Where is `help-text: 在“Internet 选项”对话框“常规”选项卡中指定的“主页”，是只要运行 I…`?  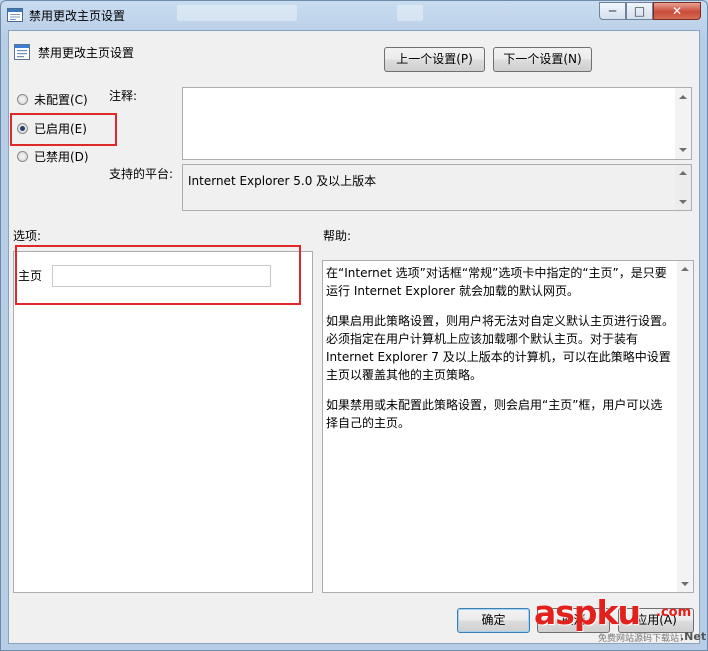
help-text: 在“Internet 选项”对话框“常规”选项卡中指定的“主页”，是只要运行 I… is located at coordinates (500, 354).